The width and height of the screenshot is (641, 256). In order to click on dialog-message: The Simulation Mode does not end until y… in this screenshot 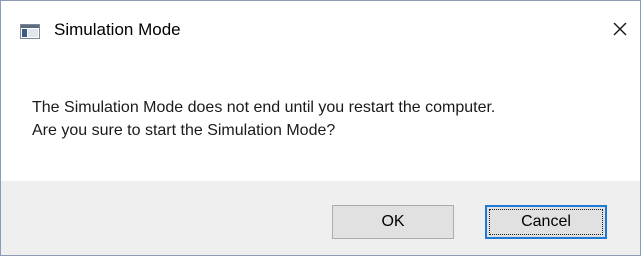, I will do `click(263, 119)`.